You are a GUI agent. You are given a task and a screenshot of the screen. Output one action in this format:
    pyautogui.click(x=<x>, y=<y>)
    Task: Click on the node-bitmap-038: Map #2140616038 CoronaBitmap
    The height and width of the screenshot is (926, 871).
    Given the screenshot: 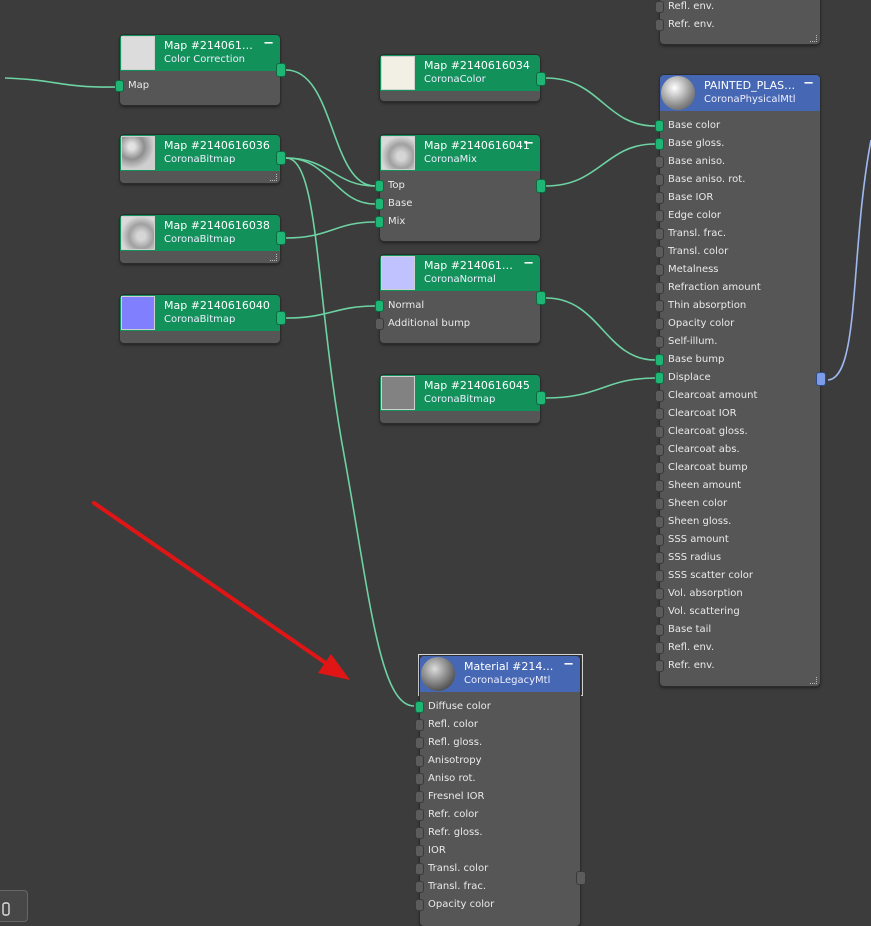 What is the action you would take?
    pyautogui.click(x=202, y=239)
    